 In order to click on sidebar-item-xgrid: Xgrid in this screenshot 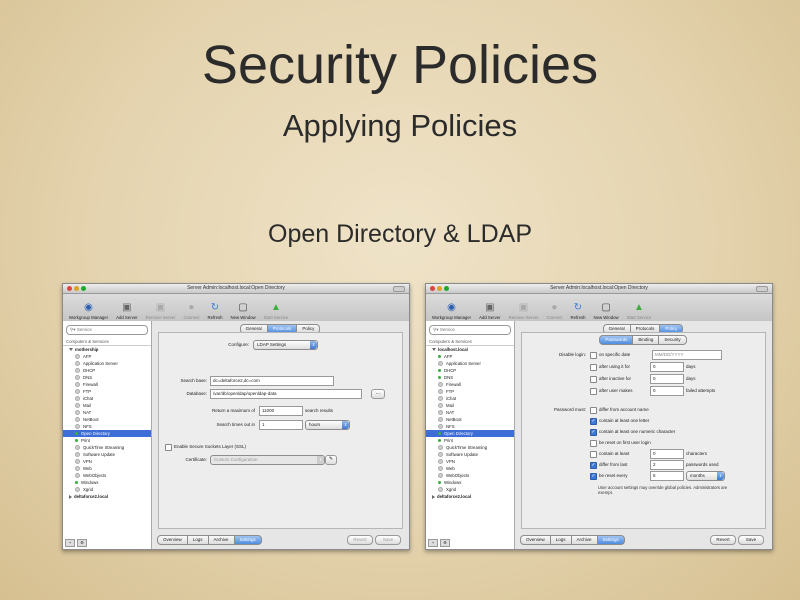, I will do `click(107, 489)`.